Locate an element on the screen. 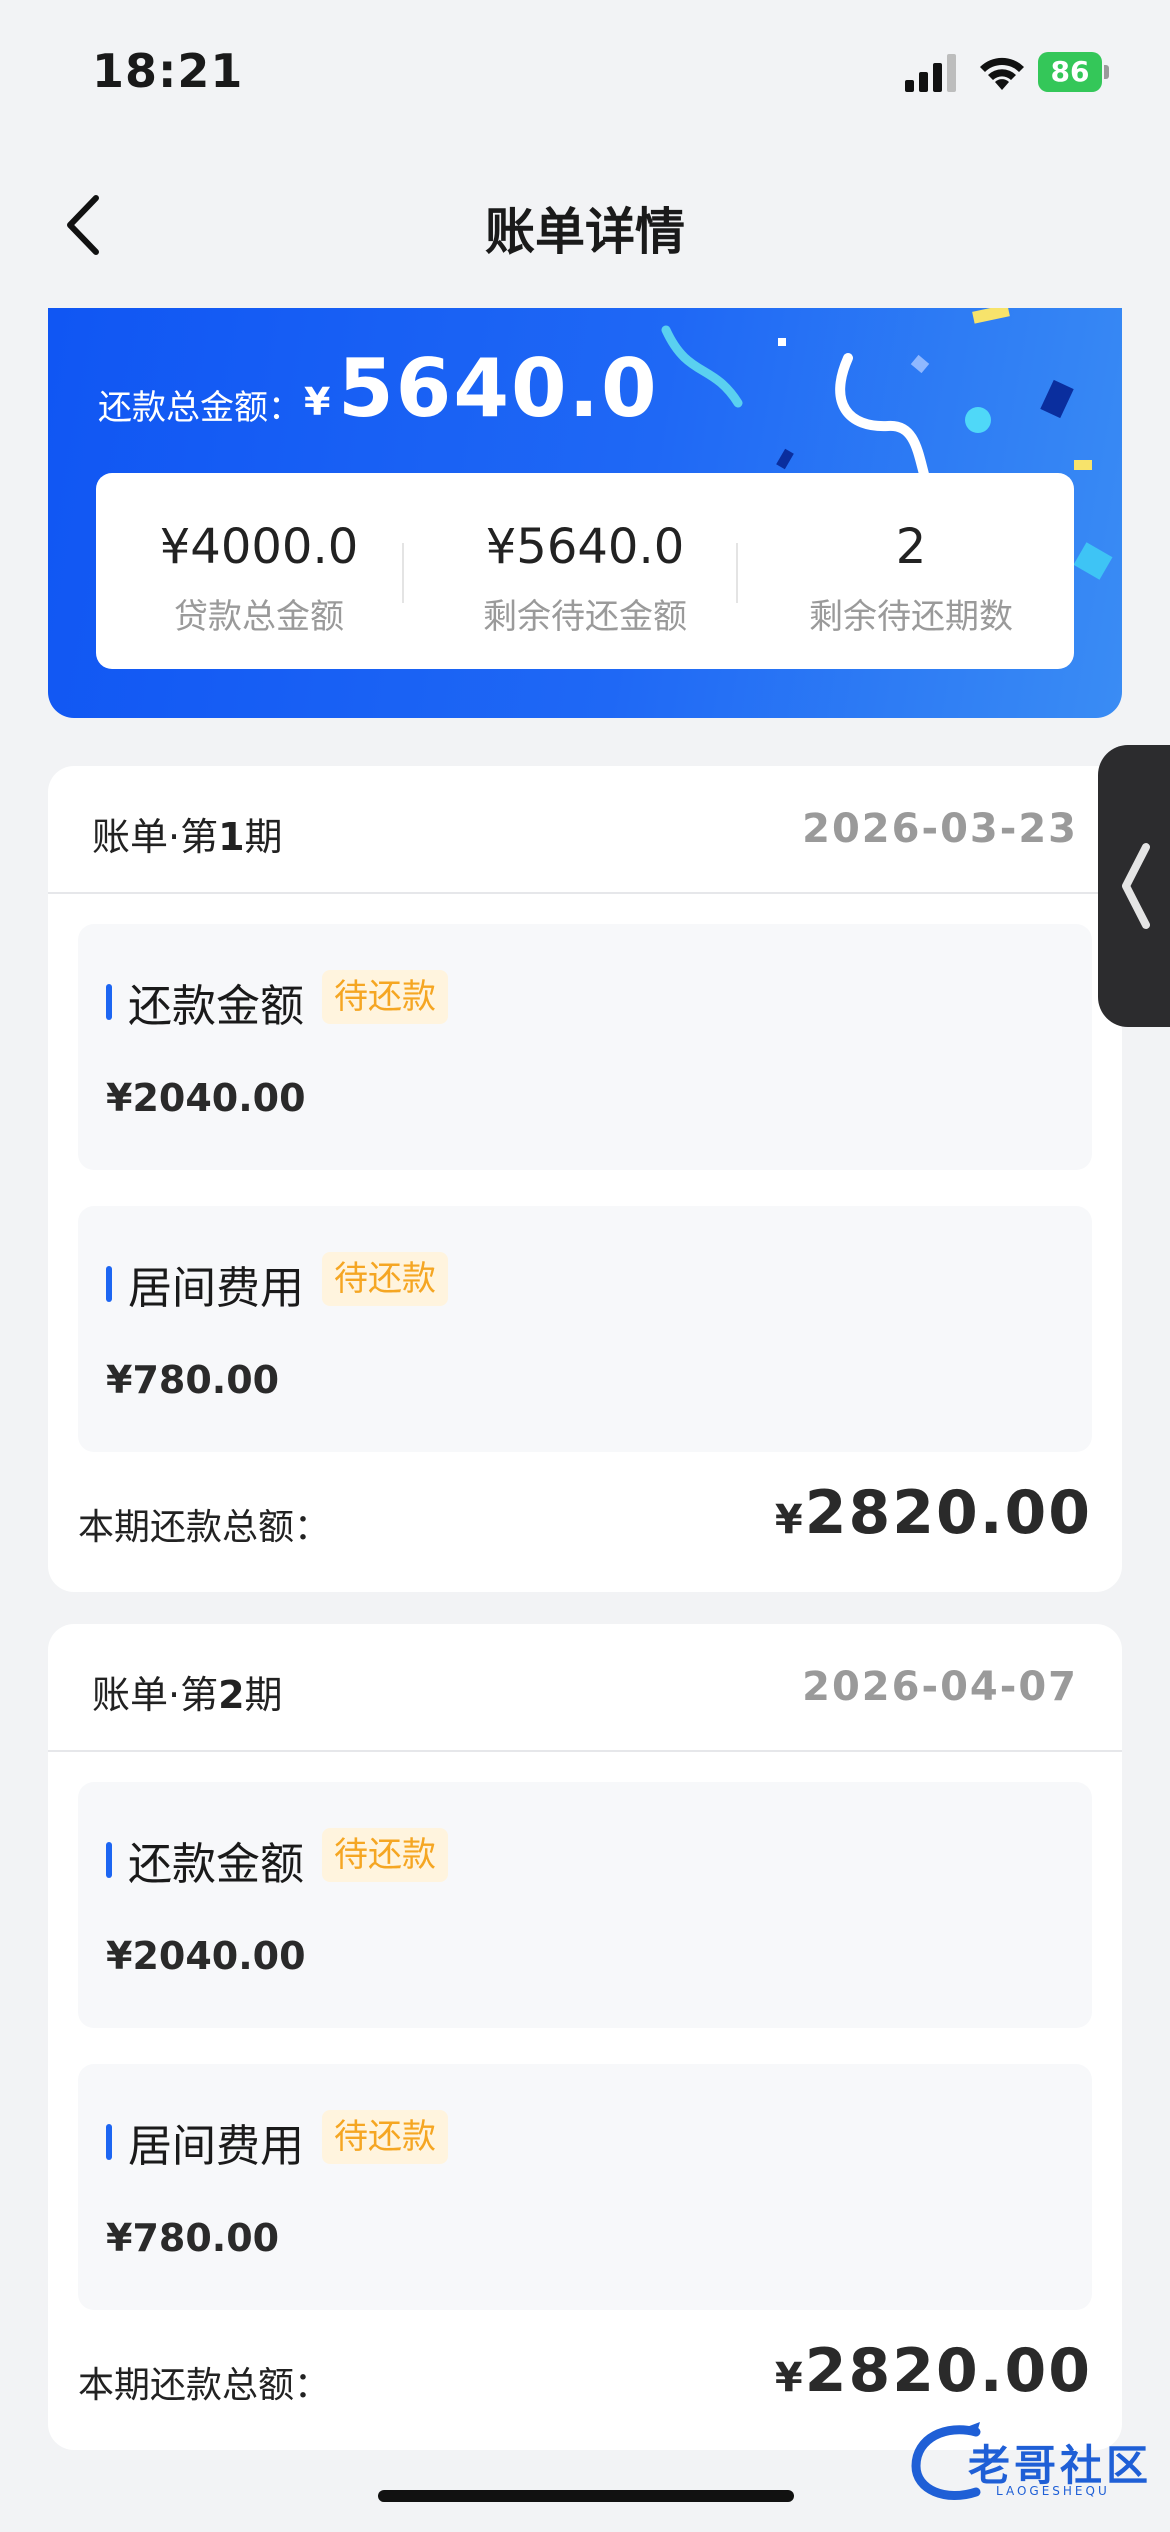  stat-label: 贷款总金额 is located at coordinates (259, 617).